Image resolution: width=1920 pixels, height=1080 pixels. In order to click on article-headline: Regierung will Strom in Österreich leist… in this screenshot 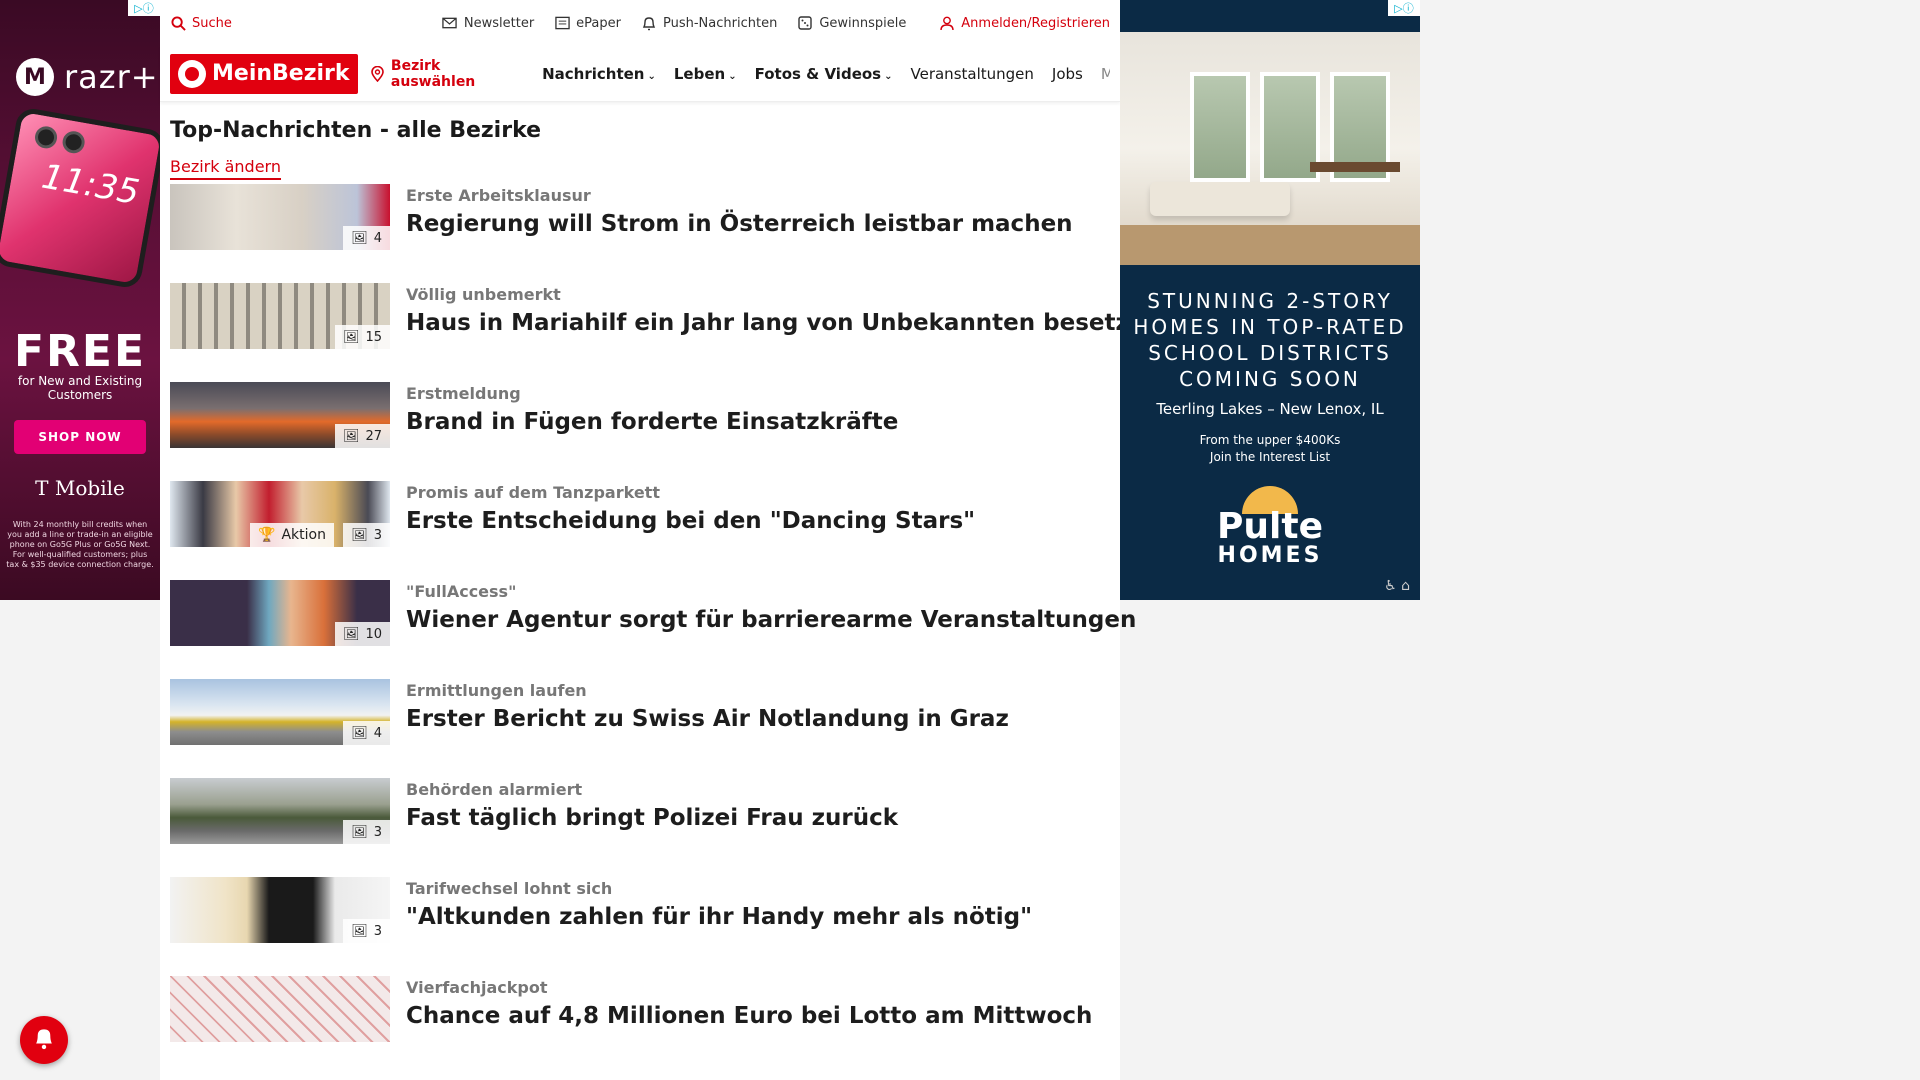, I will do `click(739, 224)`.